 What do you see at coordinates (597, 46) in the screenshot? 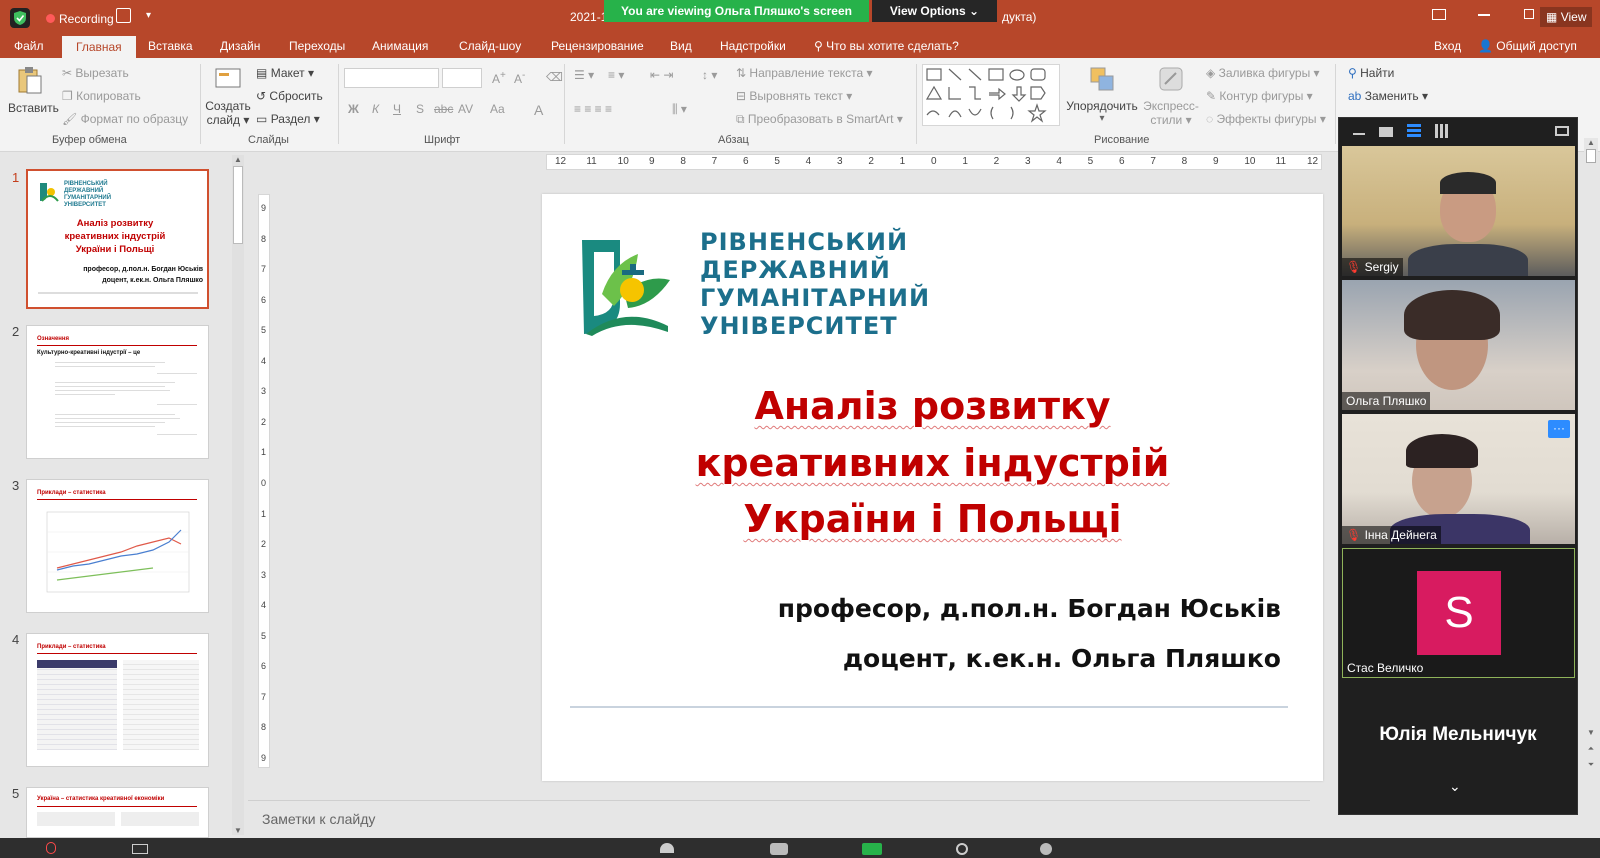
I see `tab-review: Рецензирование` at bounding box center [597, 46].